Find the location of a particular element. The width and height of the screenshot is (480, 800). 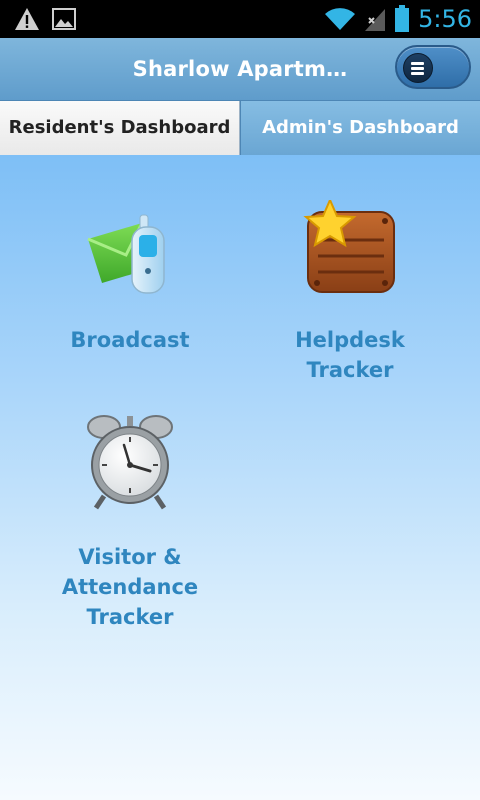

battery-icon is located at coordinates (402, 18).